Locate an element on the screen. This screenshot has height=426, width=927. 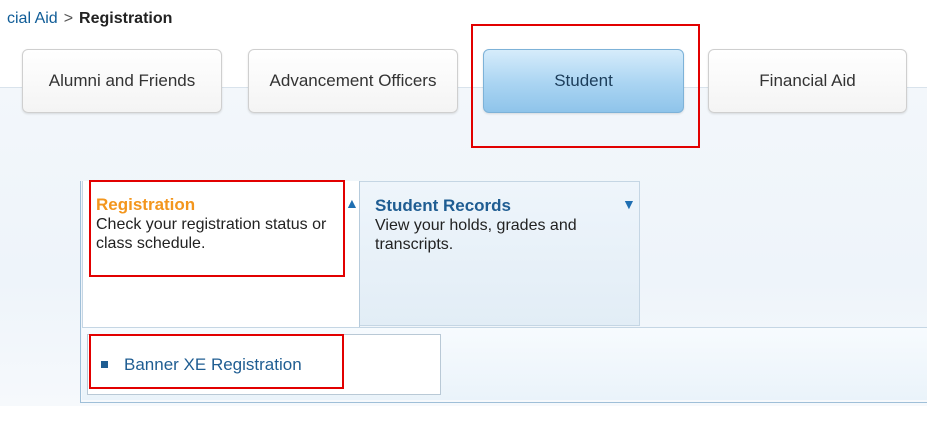
collapse-arrow-icon: ▲ is located at coordinates (352, 203).